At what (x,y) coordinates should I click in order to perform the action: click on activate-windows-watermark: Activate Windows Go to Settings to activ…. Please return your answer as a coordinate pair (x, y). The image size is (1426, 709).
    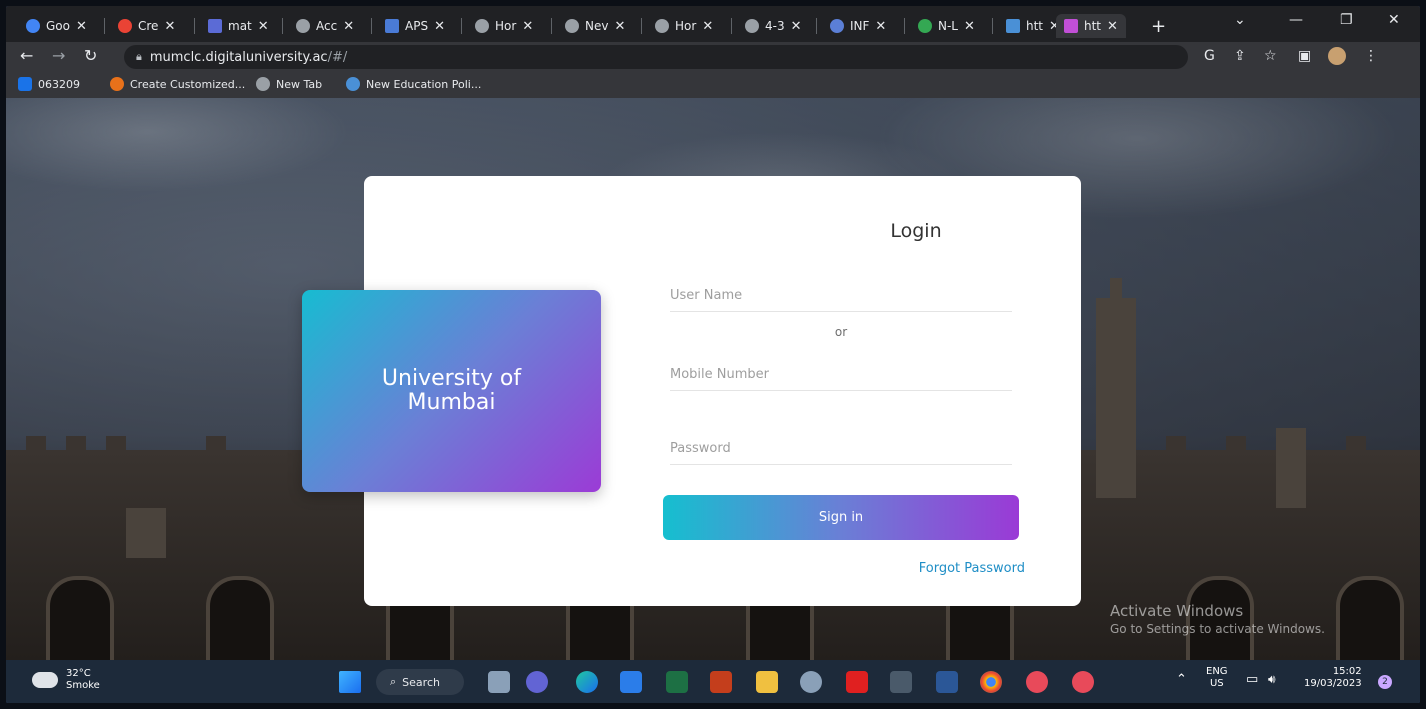
    Looking at the image, I should click on (1217, 619).